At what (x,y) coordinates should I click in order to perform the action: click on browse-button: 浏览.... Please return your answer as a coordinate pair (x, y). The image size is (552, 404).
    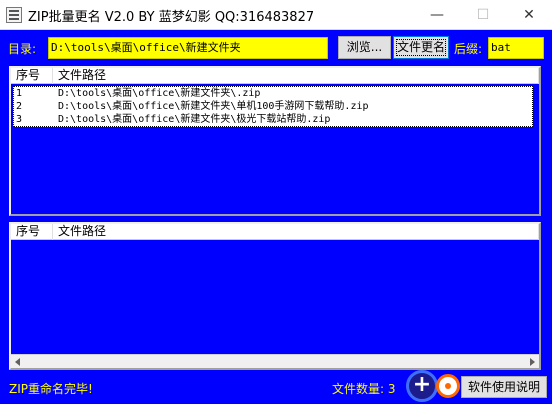
    Looking at the image, I should click on (364, 47).